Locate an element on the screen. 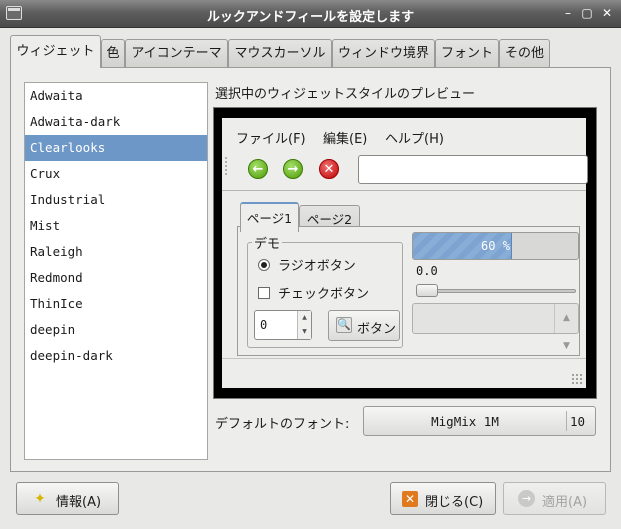  theme-item: Mist is located at coordinates (116, 226).